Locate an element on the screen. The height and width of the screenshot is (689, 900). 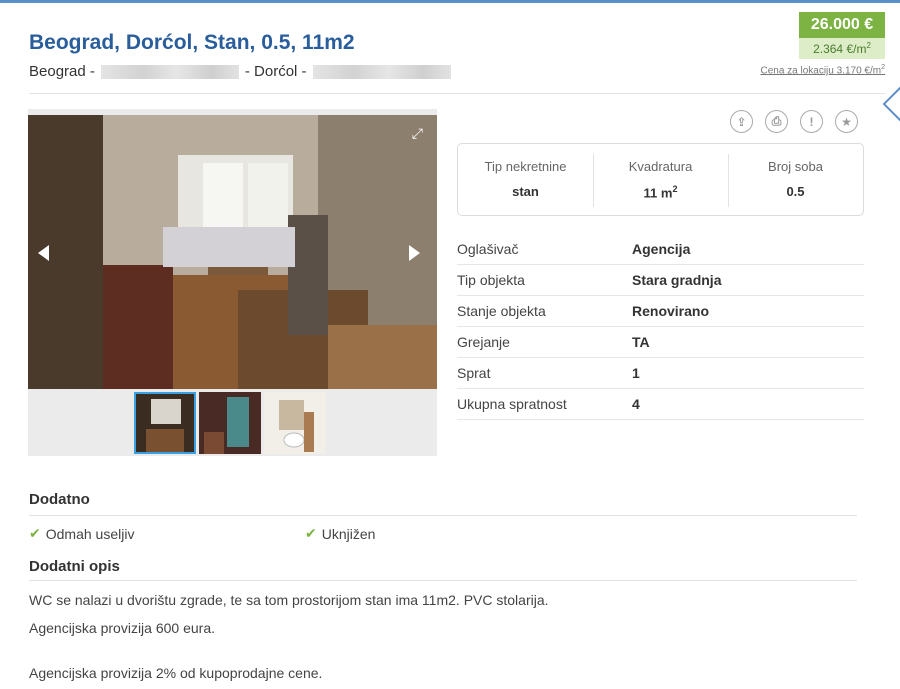
extras-divider is located at coordinates (443, 515).